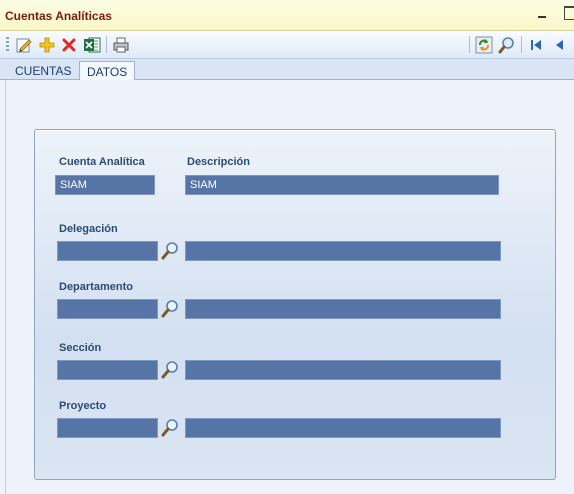 The width and height of the screenshot is (574, 494). I want to click on proyecto-label: Proyecto, so click(83, 406).